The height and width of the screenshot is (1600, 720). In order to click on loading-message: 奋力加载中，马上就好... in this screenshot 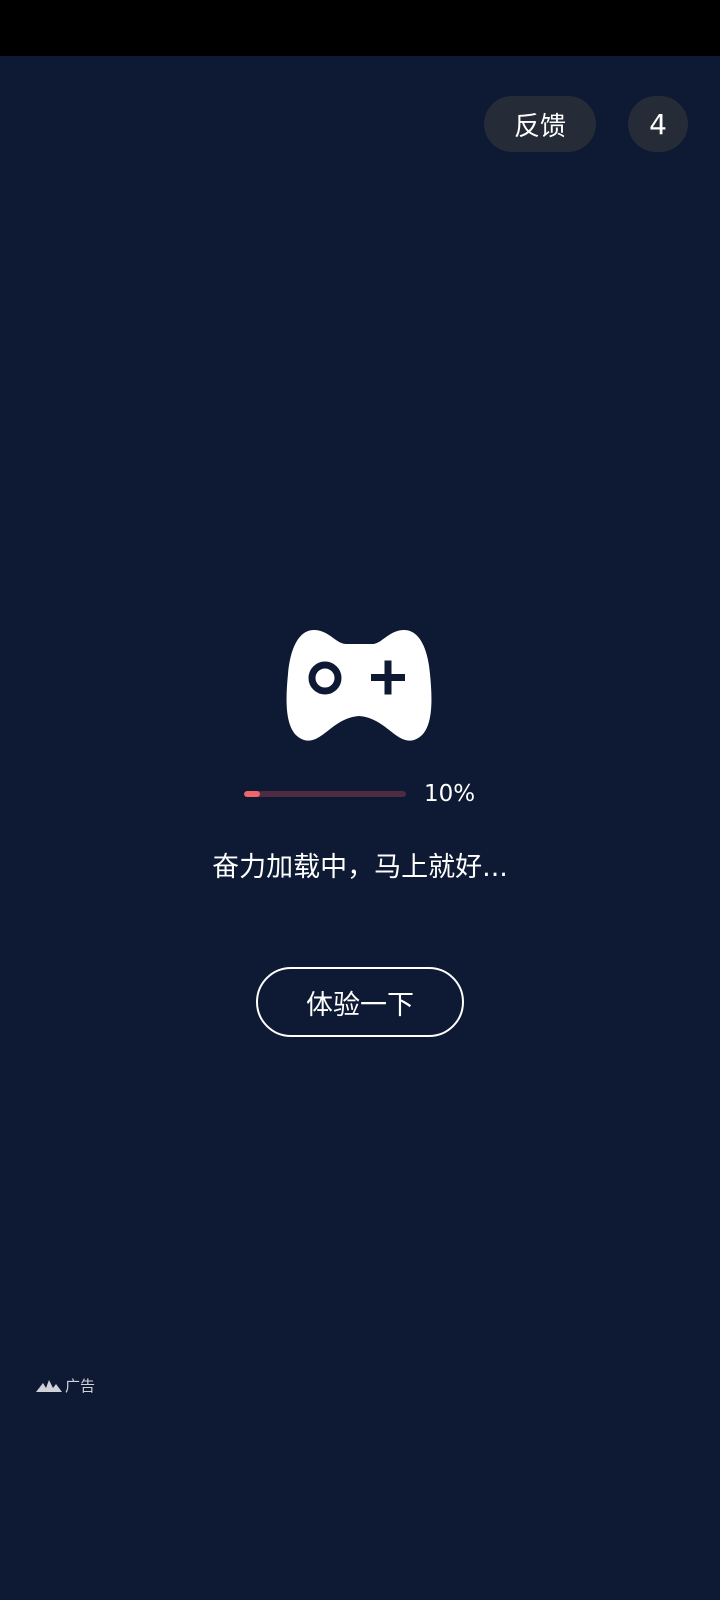, I will do `click(360, 867)`.